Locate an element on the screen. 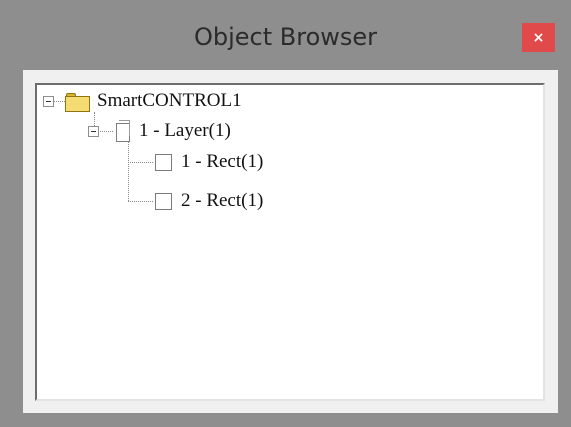 The image size is (571, 427). folder-icon is located at coordinates (78, 102).